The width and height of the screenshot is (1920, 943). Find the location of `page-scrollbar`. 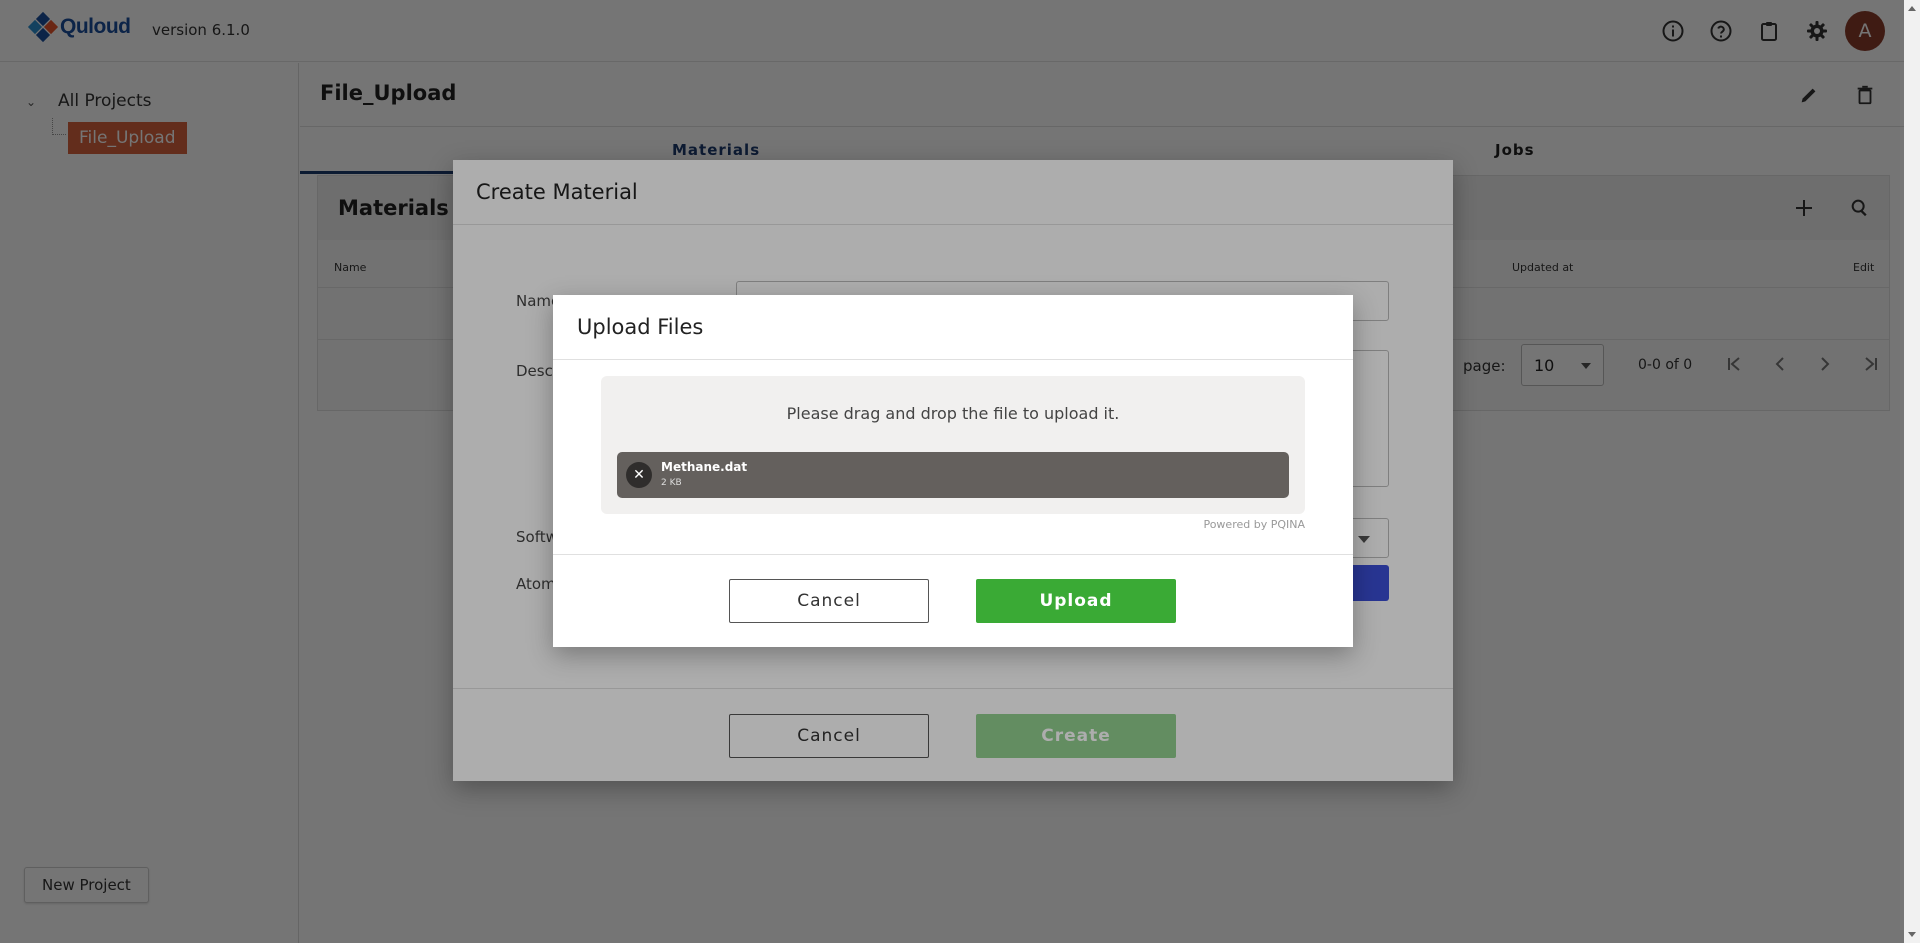

page-scrollbar is located at coordinates (1912, 471).